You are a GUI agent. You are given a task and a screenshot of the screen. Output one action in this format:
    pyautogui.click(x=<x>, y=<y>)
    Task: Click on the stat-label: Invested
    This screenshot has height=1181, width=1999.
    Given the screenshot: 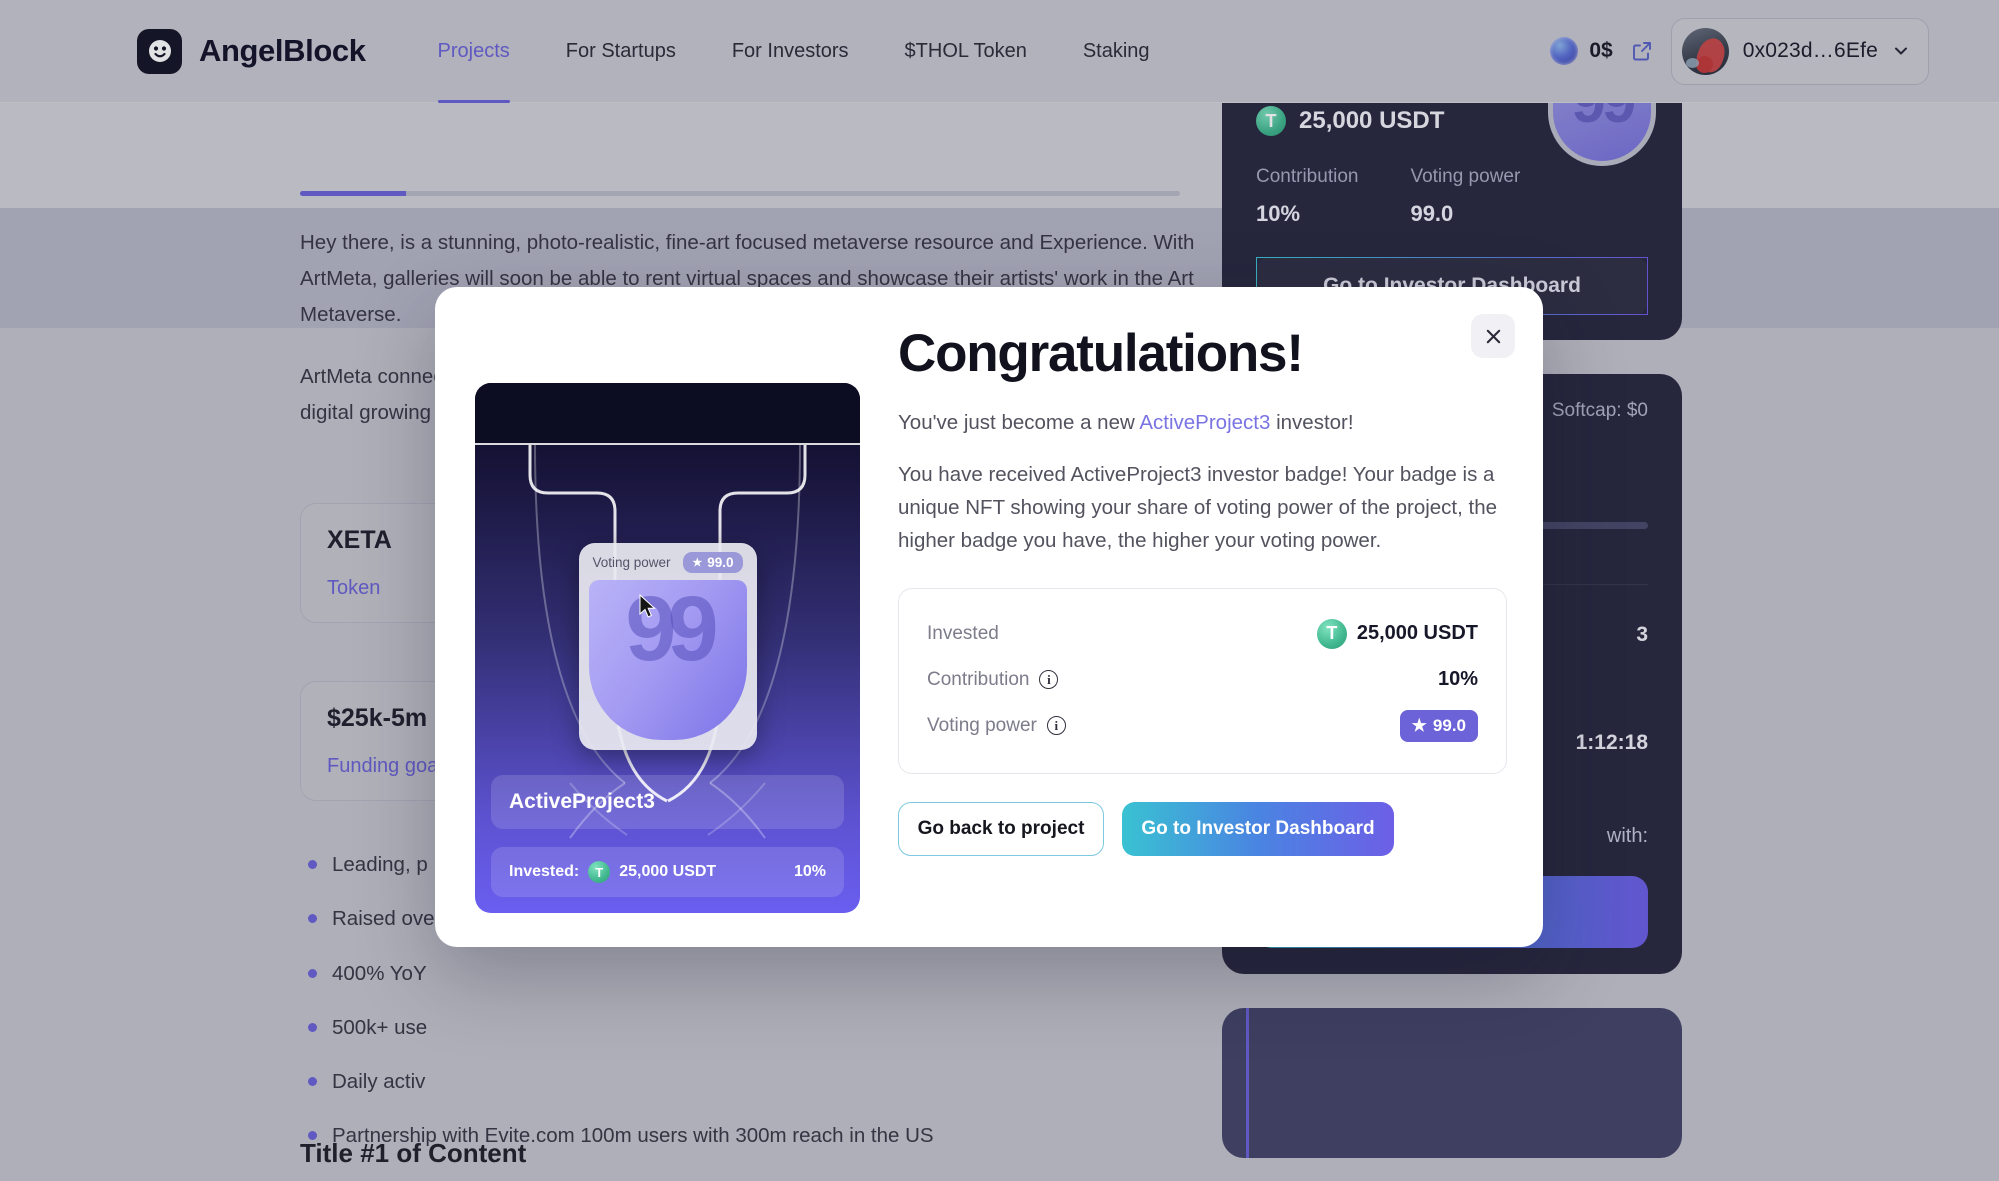 What is the action you would take?
    pyautogui.click(x=963, y=633)
    